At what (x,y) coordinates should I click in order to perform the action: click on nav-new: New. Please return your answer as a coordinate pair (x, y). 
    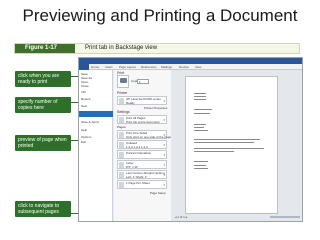
    Looking at the image, I should click on (84, 106).